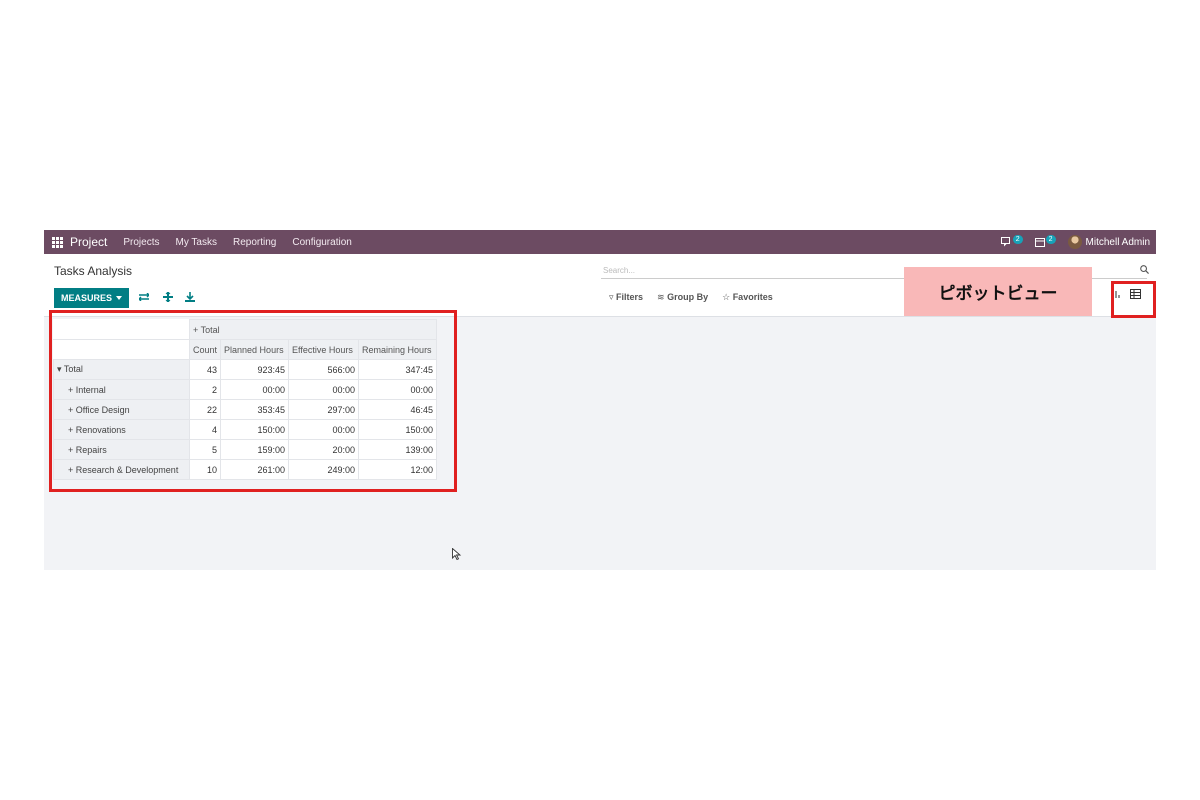 This screenshot has width=1200, height=800. Describe the element at coordinates (190, 297) in the screenshot. I see `download-icon` at that location.